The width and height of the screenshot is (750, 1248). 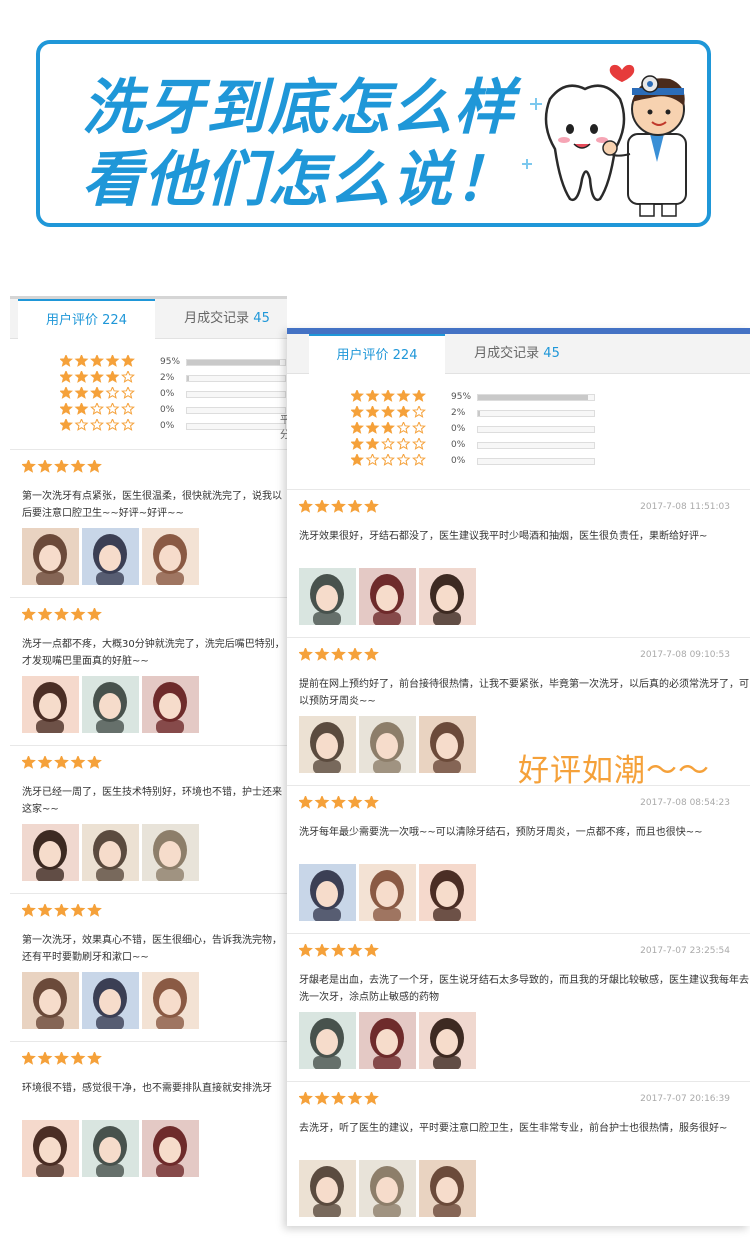 I want to click on edge-text: 平分, so click(x=283, y=426).